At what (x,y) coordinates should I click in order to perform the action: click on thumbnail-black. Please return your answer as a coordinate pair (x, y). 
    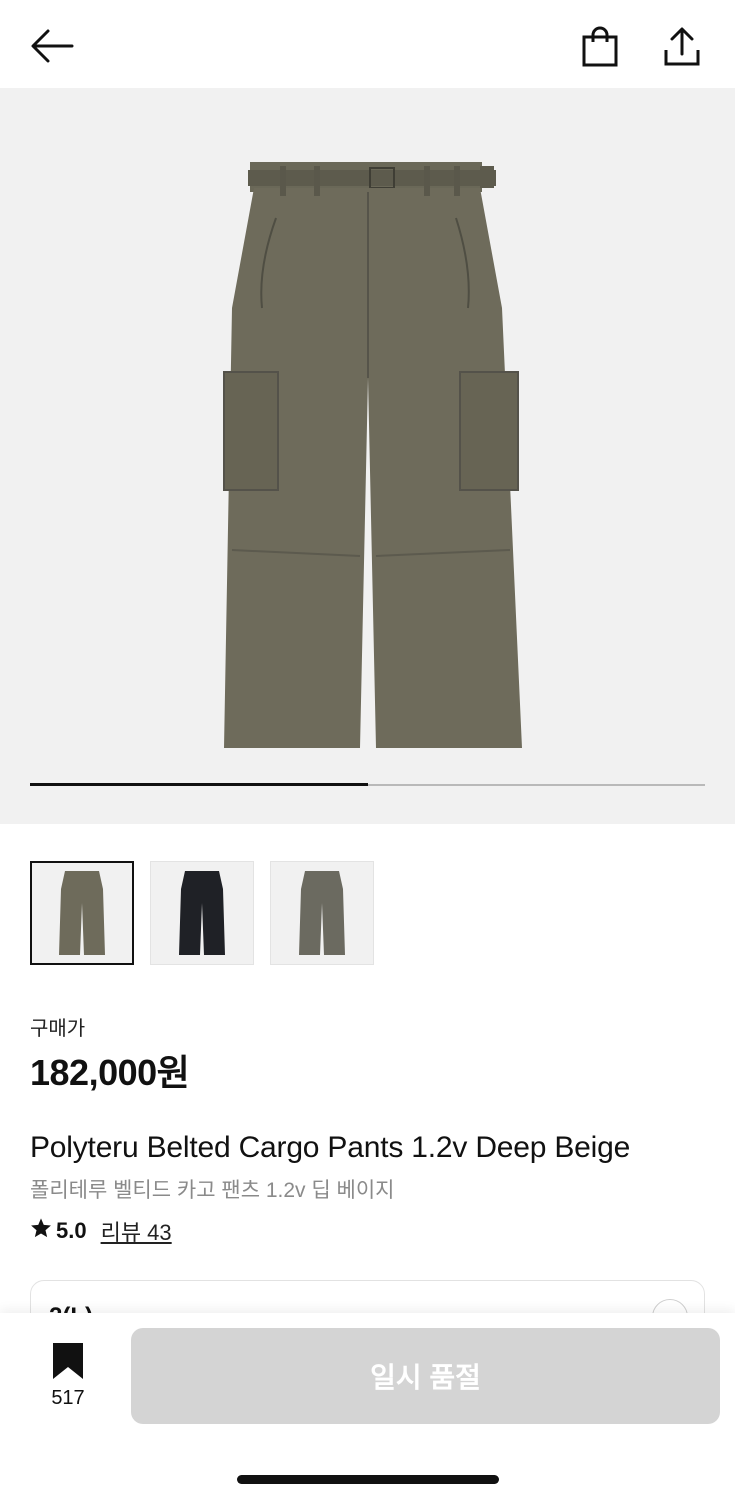
    Looking at the image, I should click on (202, 913).